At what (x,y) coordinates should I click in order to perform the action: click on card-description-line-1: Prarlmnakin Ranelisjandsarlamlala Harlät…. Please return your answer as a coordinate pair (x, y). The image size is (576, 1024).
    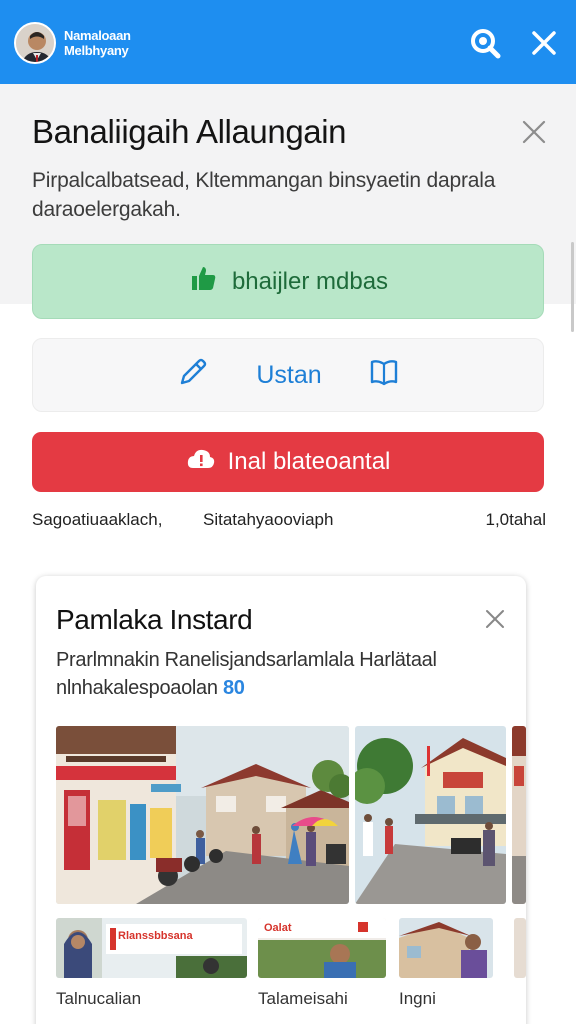
    Looking at the image, I should click on (246, 660).